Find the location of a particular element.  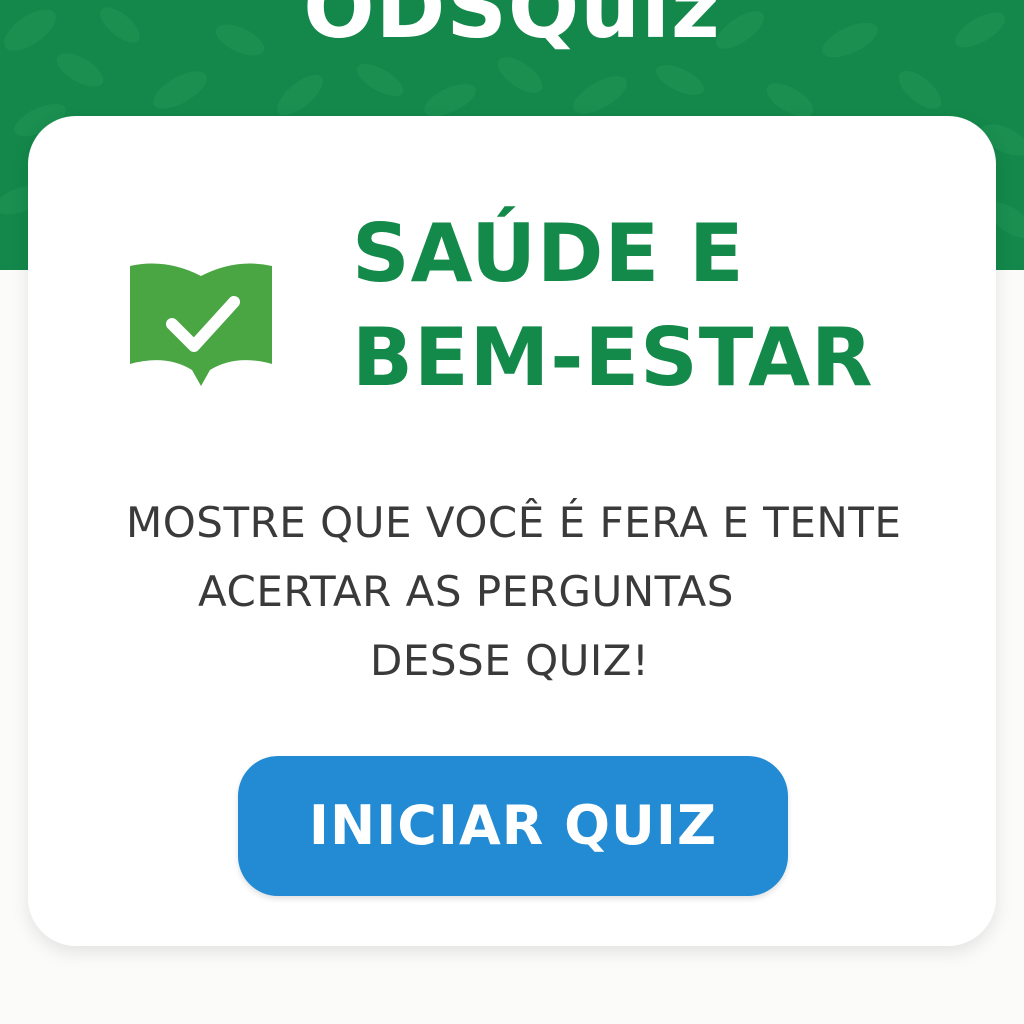

topic-title-line-1: SAÚDE E is located at coordinates (548, 253).